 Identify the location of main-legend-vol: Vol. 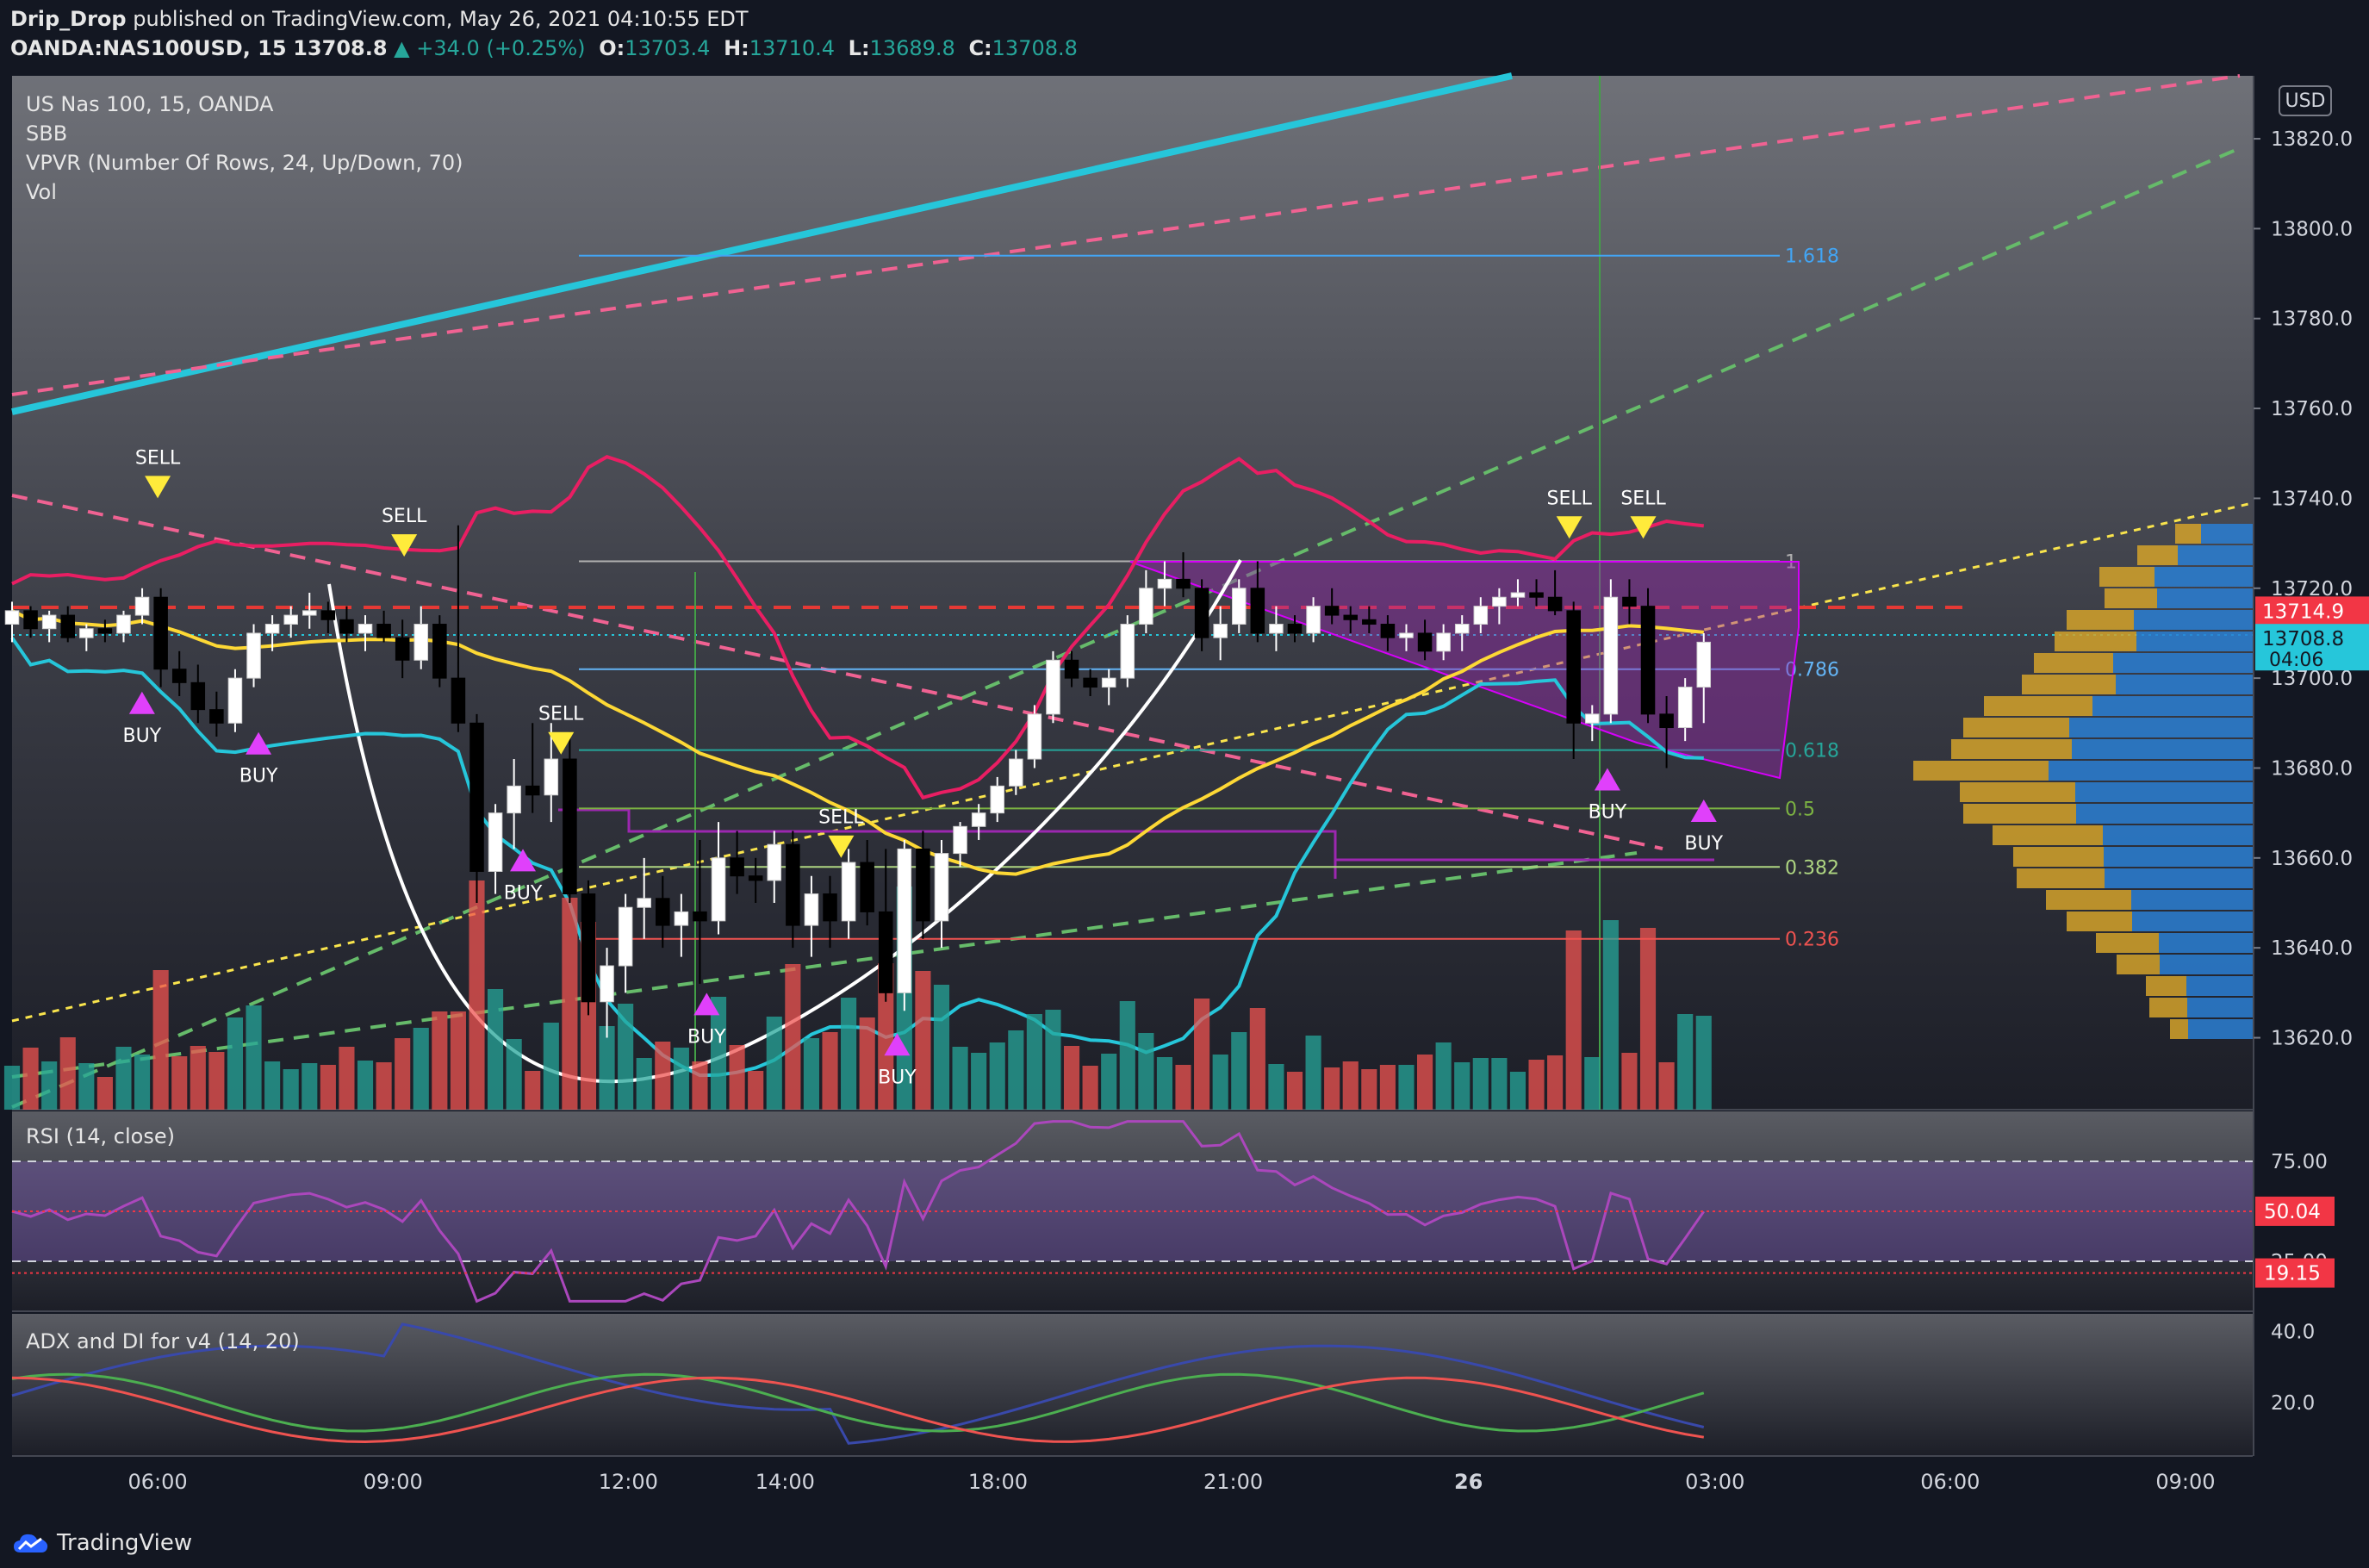
(244, 192).